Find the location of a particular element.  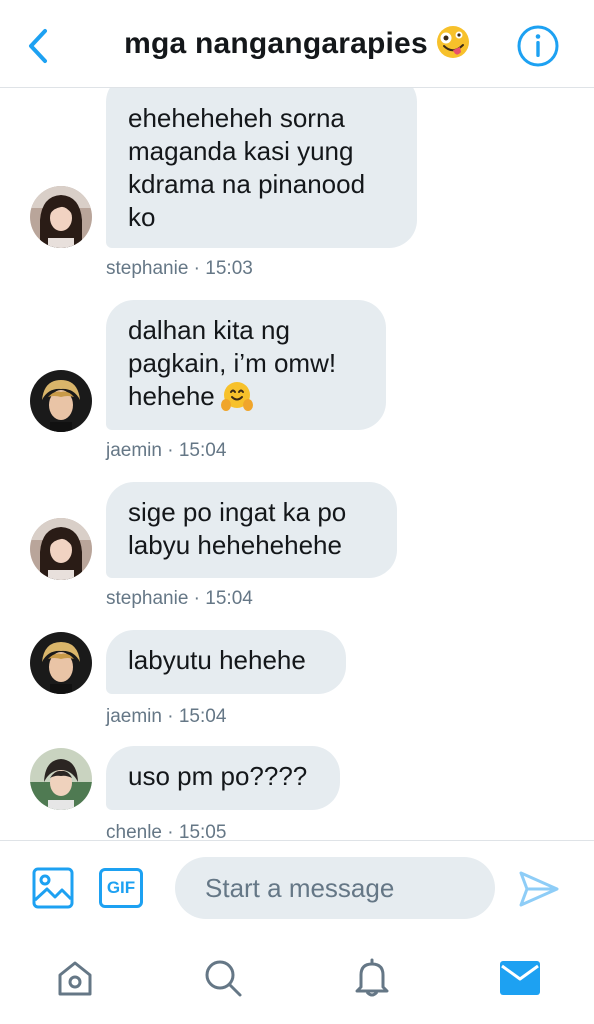

send-button is located at coordinates (539, 889).